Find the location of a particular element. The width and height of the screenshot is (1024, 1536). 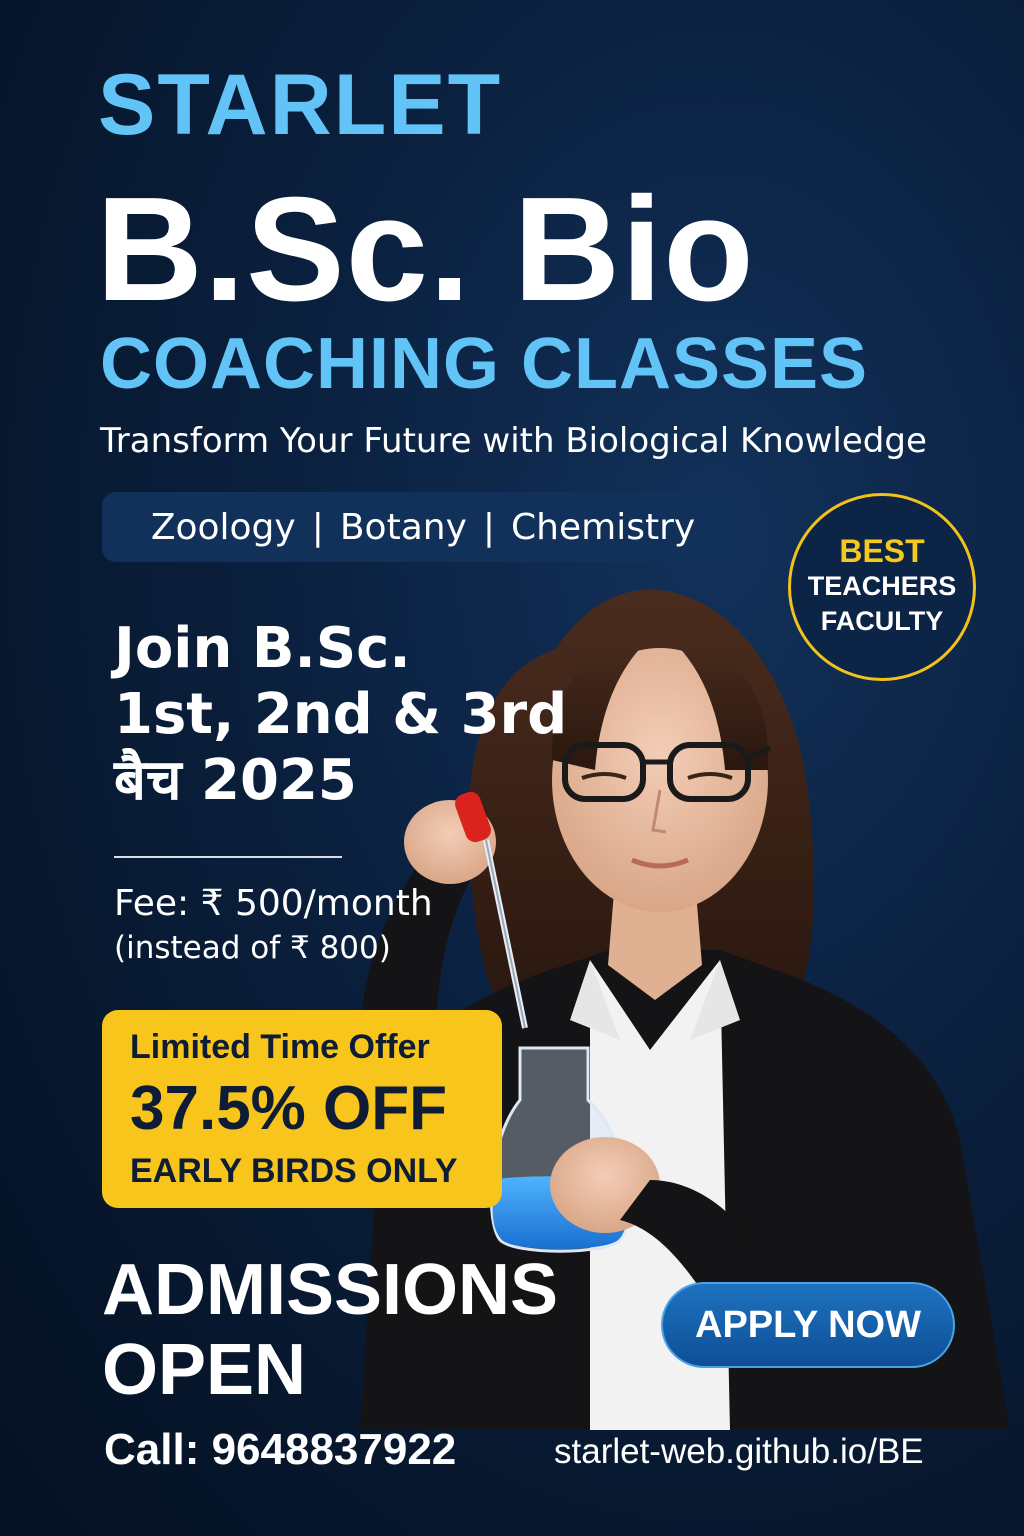

admissions-heading: ADMISSIONS OPEN is located at coordinates (330, 1330).